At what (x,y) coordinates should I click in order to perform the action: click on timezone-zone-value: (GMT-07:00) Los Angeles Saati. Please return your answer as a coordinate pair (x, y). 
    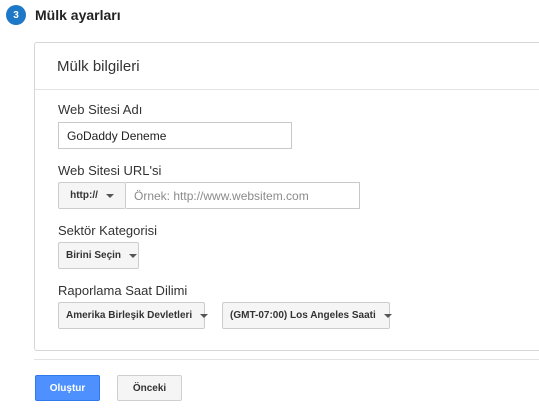
    Looking at the image, I should click on (303, 315).